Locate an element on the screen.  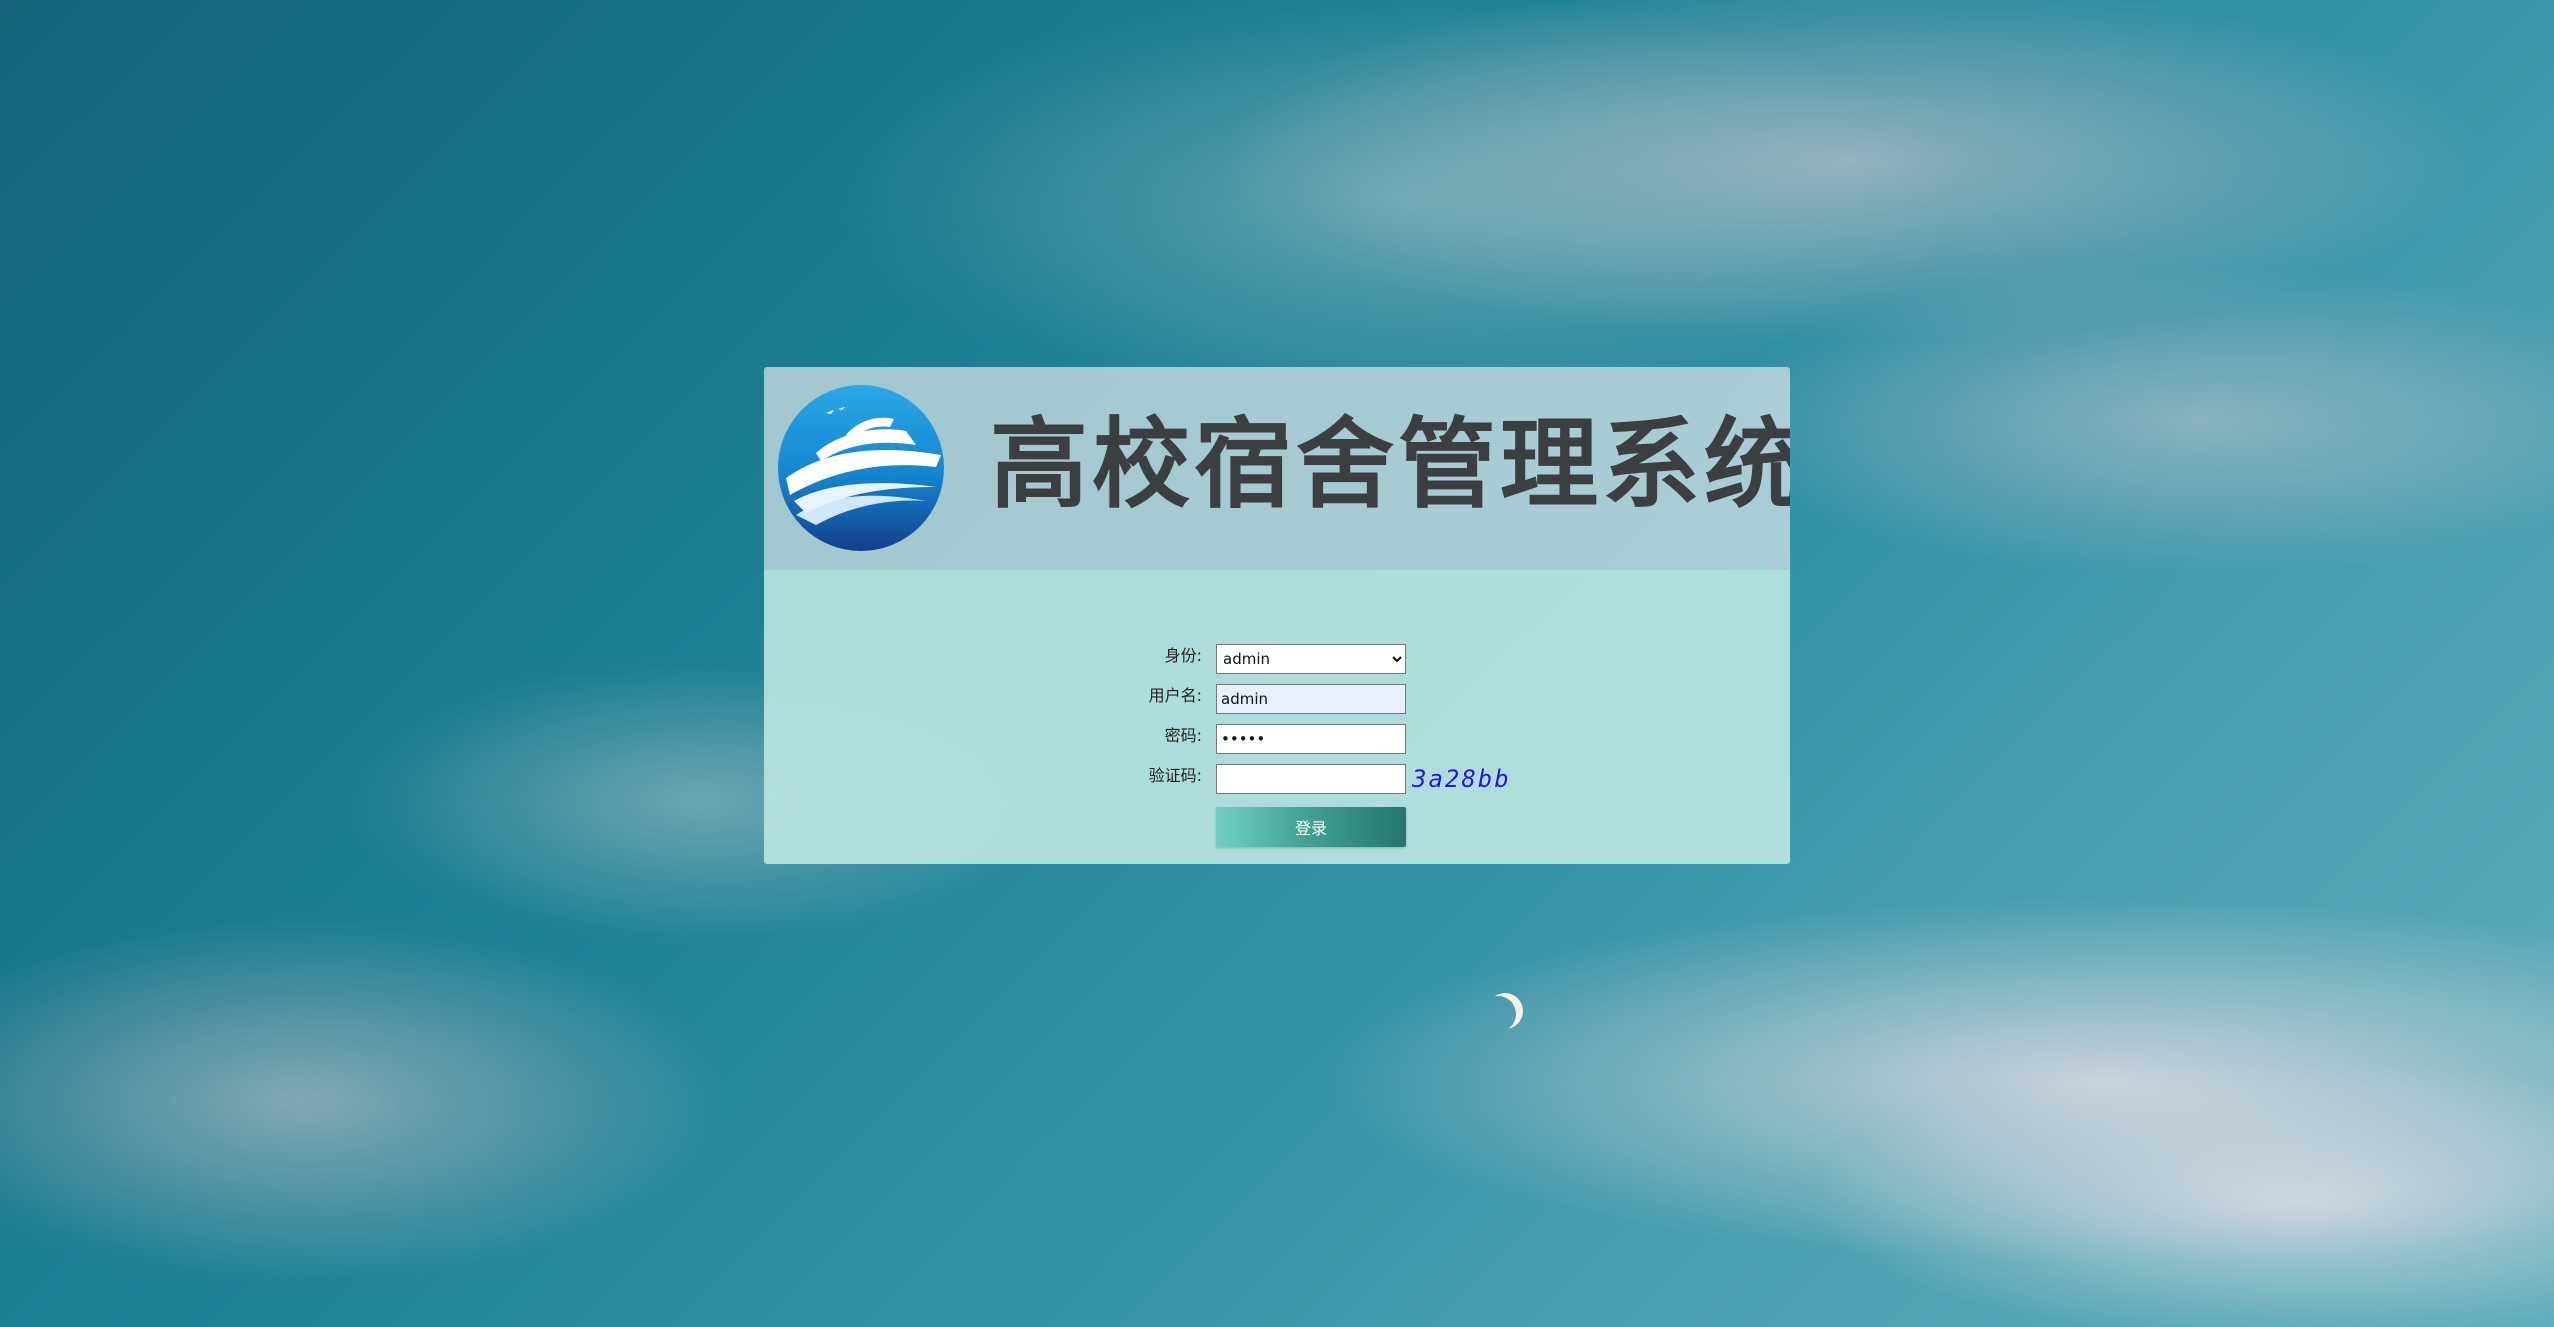
password-label: 密码: is located at coordinates (1183, 735).